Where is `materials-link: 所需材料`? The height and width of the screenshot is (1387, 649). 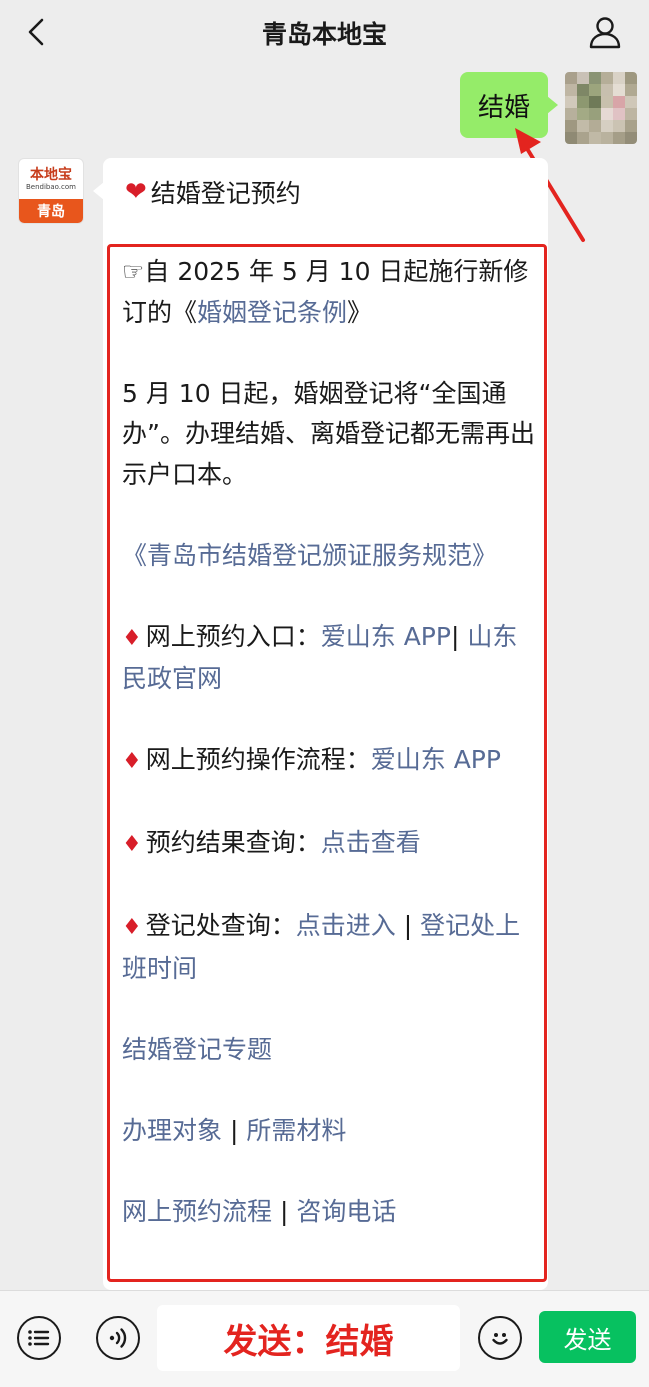 materials-link: 所需材料 is located at coordinates (296, 1130).